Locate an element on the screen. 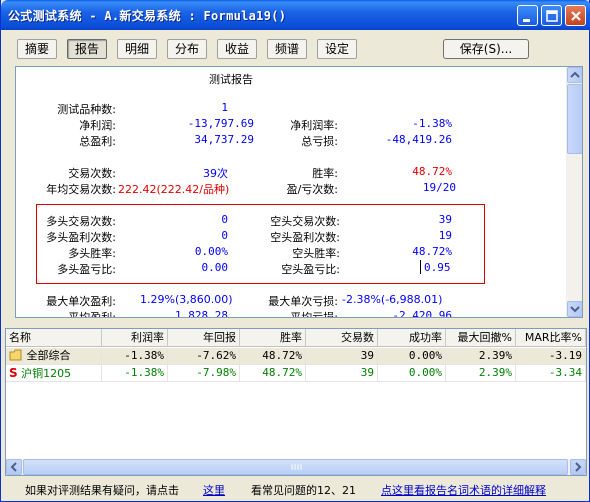 Image resolution: width=590 pixels, height=502 pixels. faq-link: 这里 is located at coordinates (214, 490).